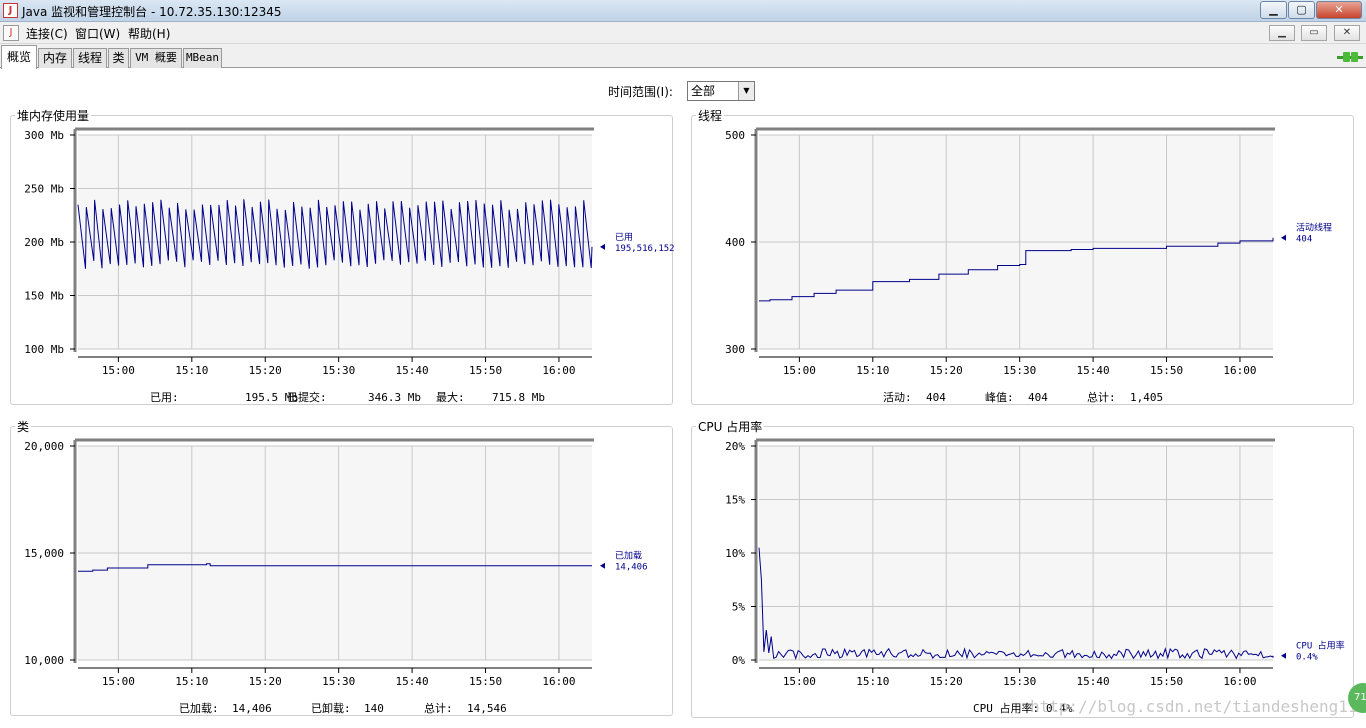 The width and height of the screenshot is (1366, 728). I want to click on tab-overview: 概览, so click(19, 57).